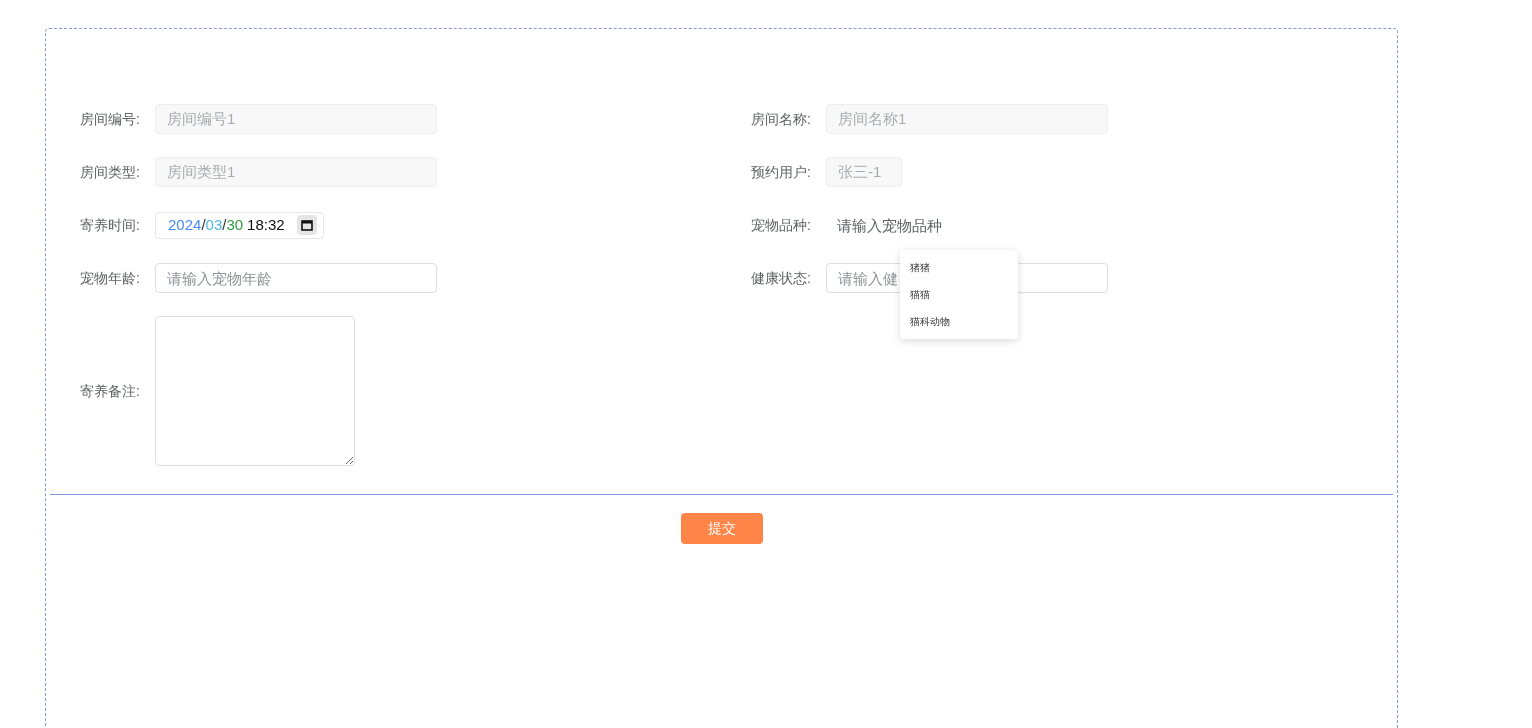 Image resolution: width=1532 pixels, height=728 pixels. What do you see at coordinates (781, 172) in the screenshot?
I see `field-label: 预约用户:` at bounding box center [781, 172].